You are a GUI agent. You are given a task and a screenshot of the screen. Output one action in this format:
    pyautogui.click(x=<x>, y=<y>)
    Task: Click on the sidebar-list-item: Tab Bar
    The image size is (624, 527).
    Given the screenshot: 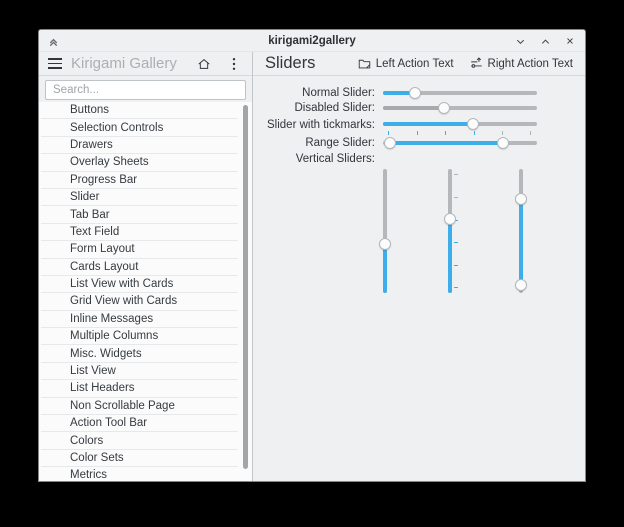 What is the action you would take?
    pyautogui.click(x=139, y=215)
    